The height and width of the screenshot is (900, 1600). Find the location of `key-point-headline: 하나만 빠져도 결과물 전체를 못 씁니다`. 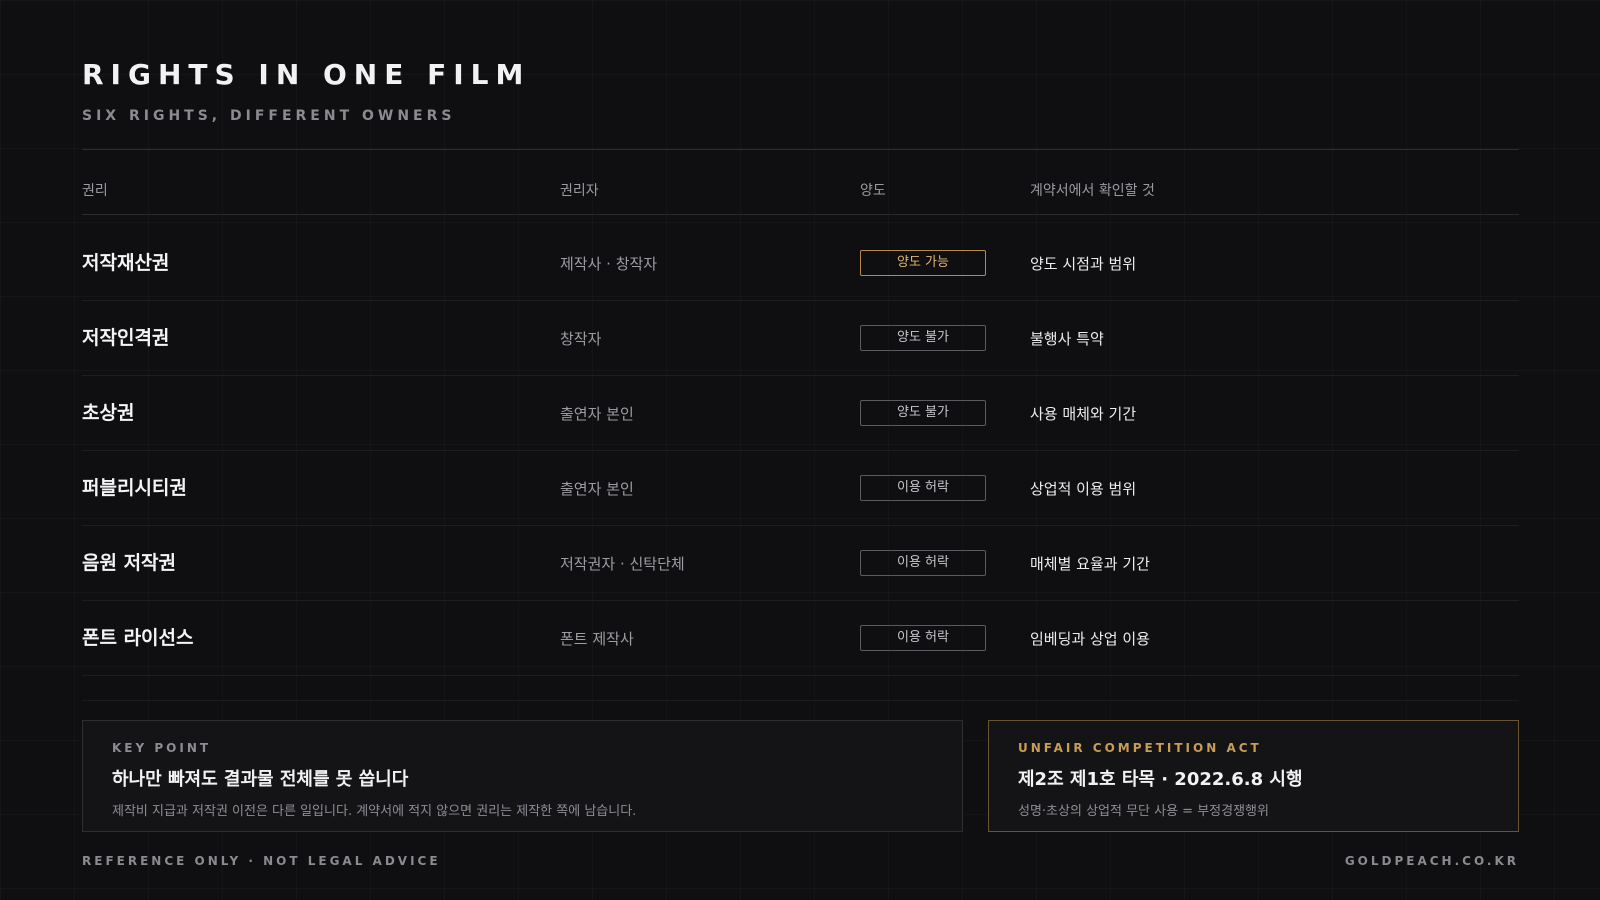

key-point-headline: 하나만 빠져도 결과물 전체를 못 씁니다 is located at coordinates (260, 779).